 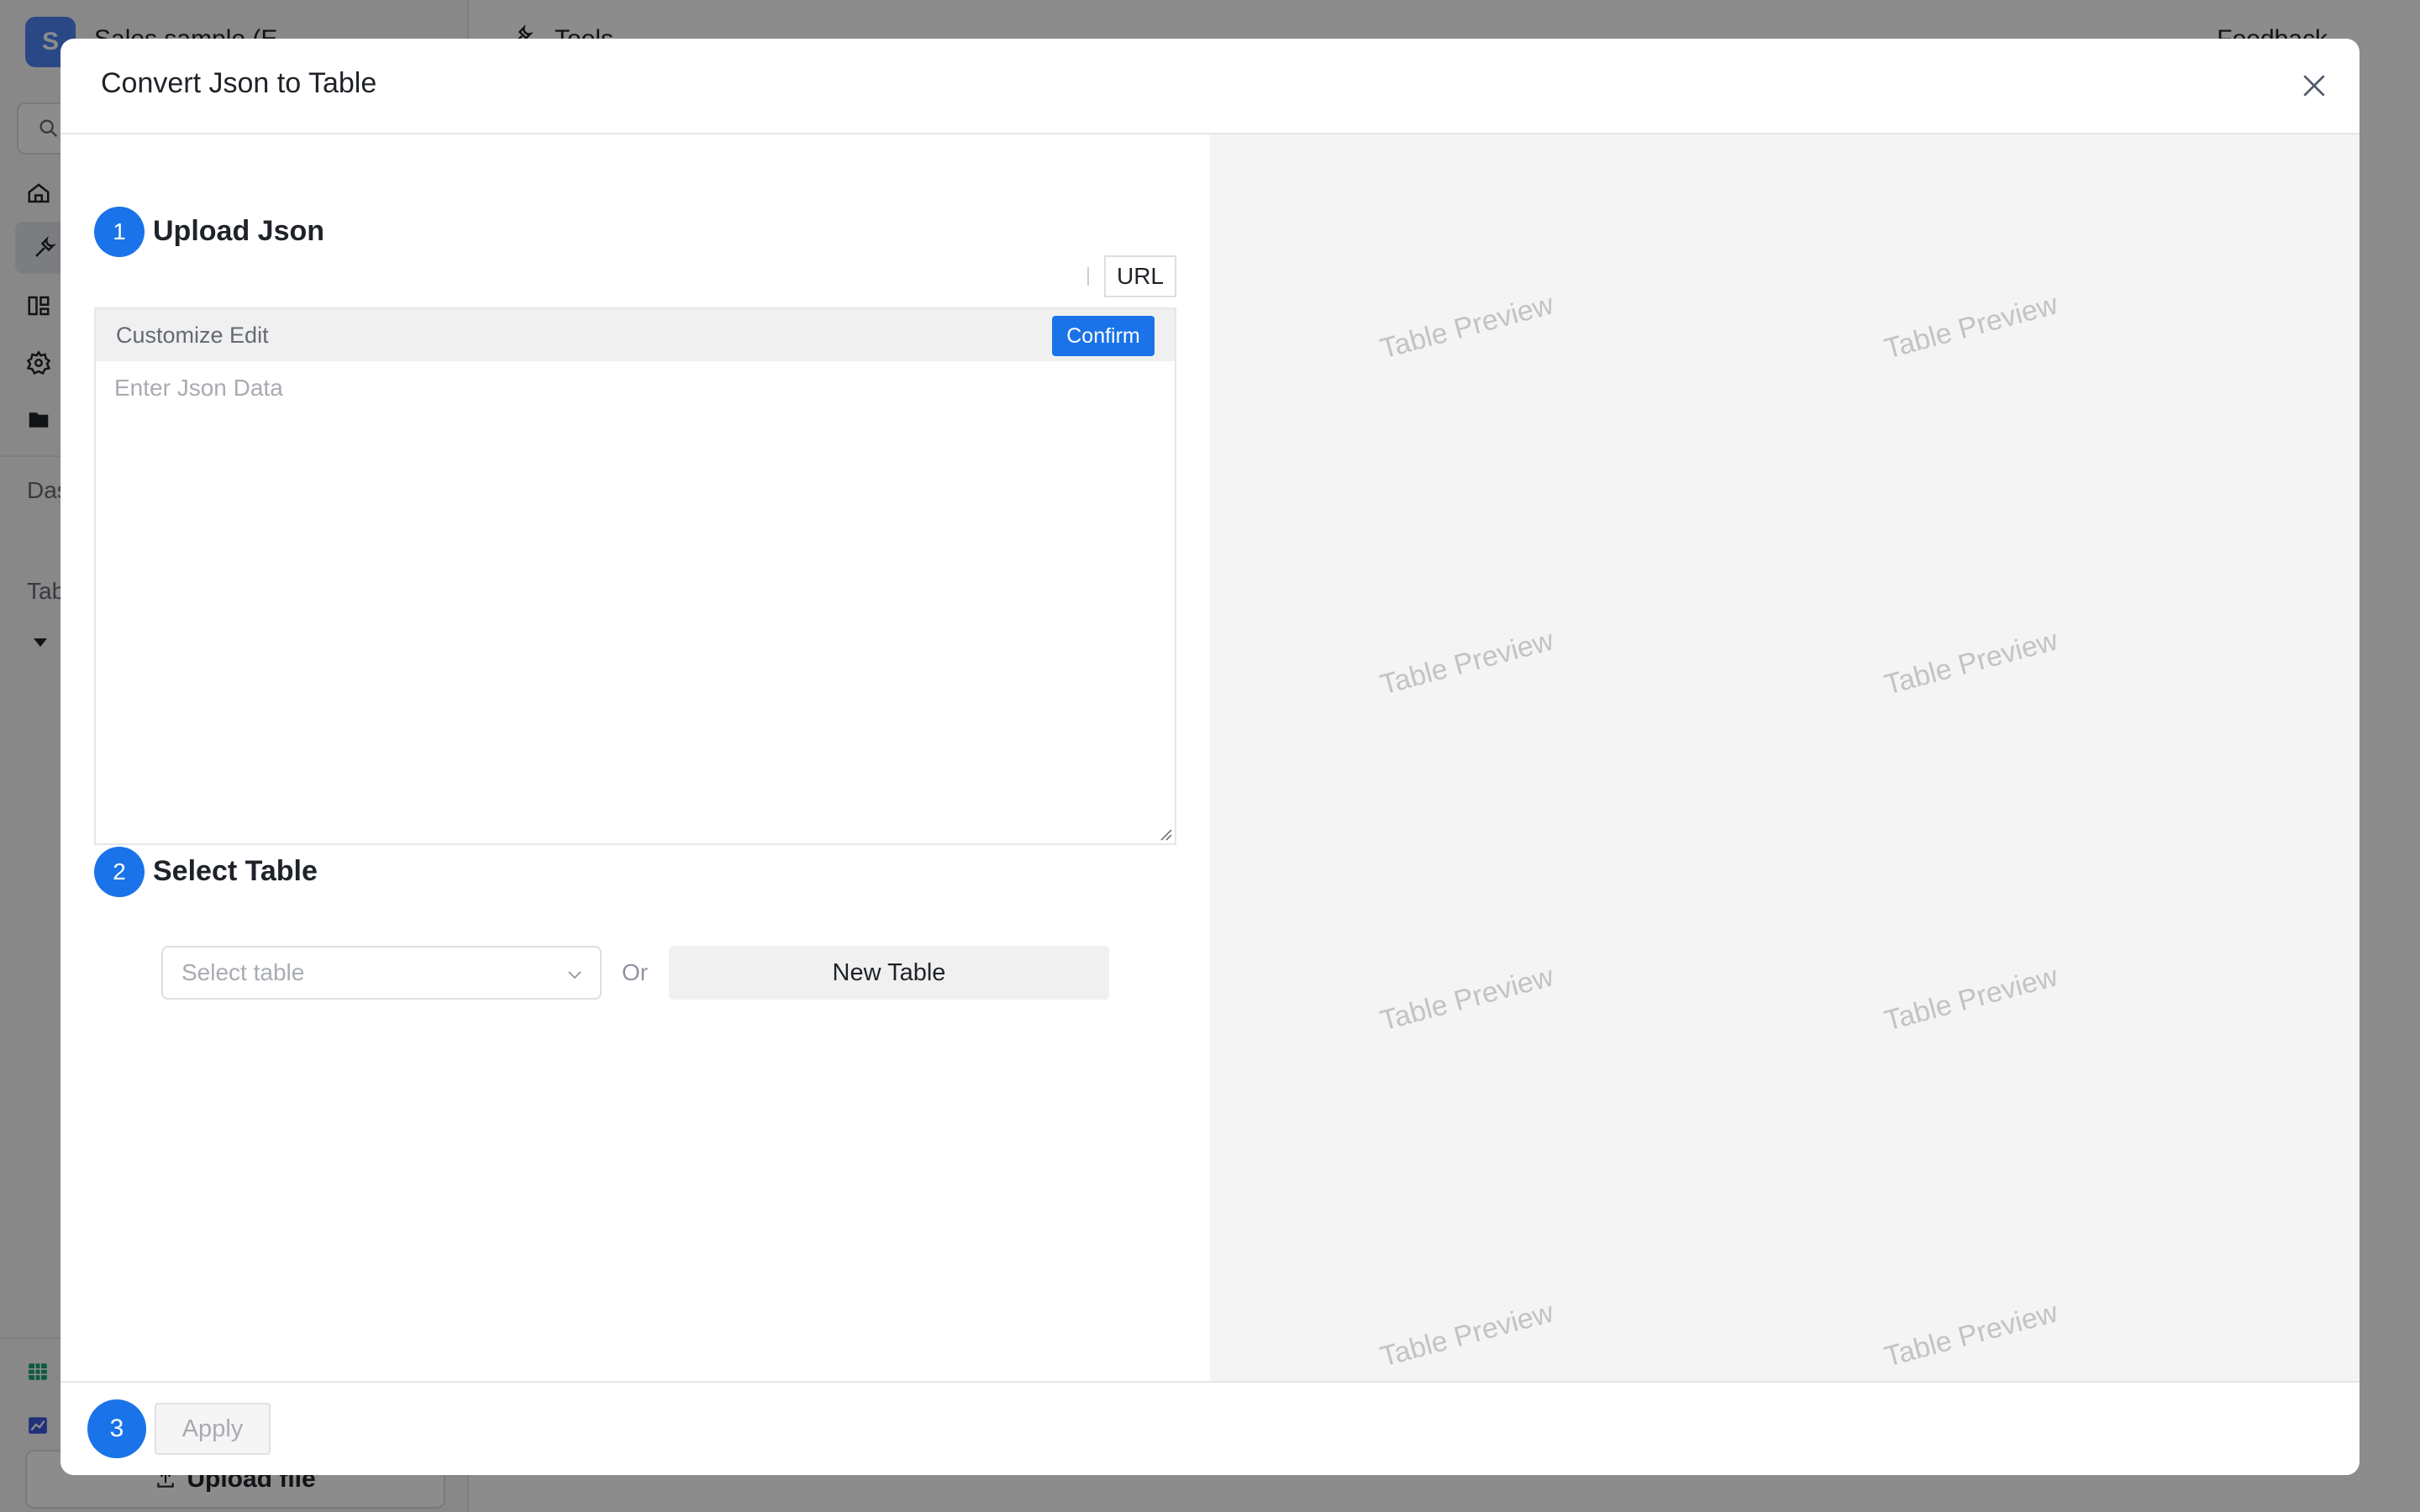 What do you see at coordinates (116, 1428) in the screenshot?
I see `step-3-badge: 3` at bounding box center [116, 1428].